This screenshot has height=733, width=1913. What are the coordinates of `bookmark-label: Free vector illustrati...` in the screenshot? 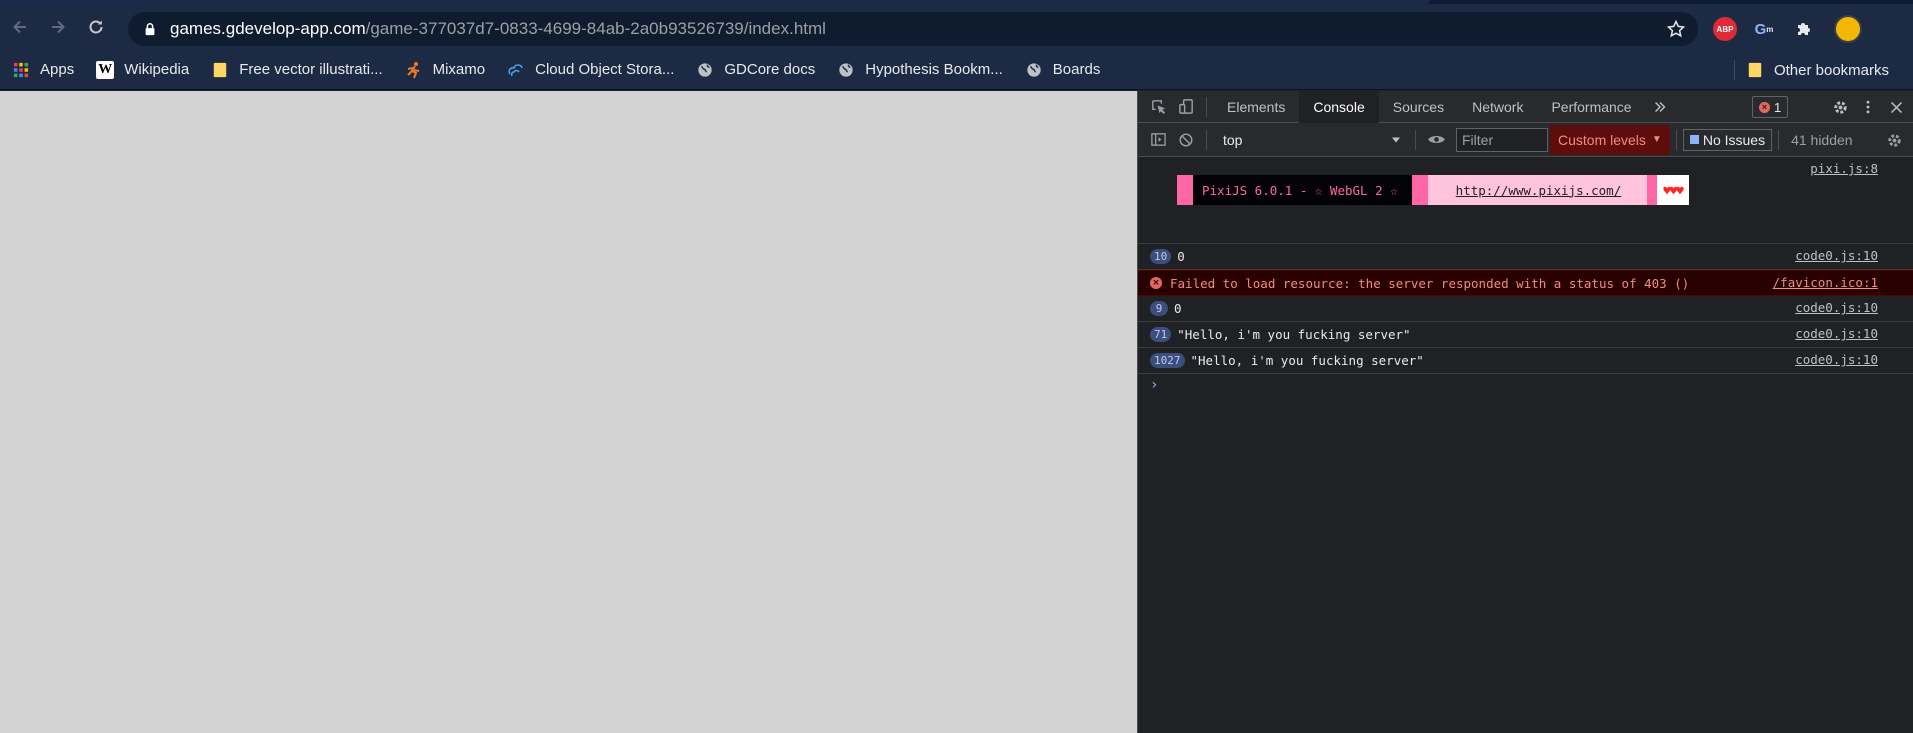 It's located at (311, 69).